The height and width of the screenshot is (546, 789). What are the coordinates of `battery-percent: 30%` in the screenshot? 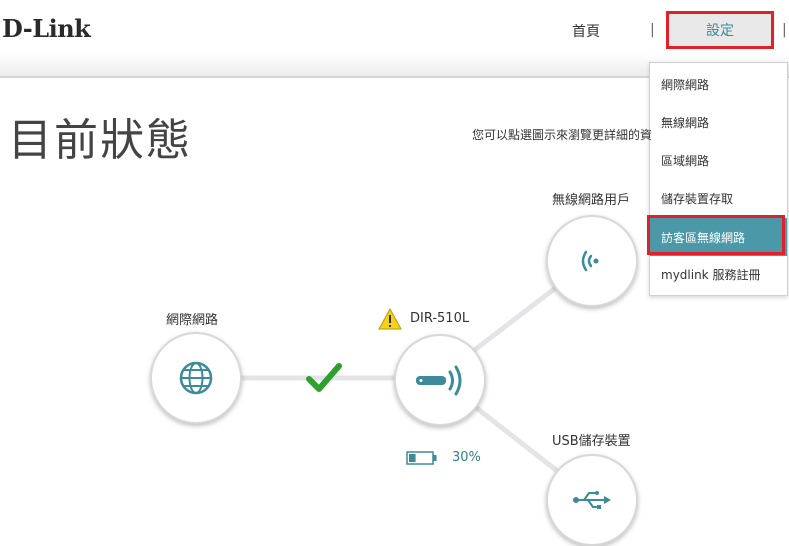 It's located at (466, 457).